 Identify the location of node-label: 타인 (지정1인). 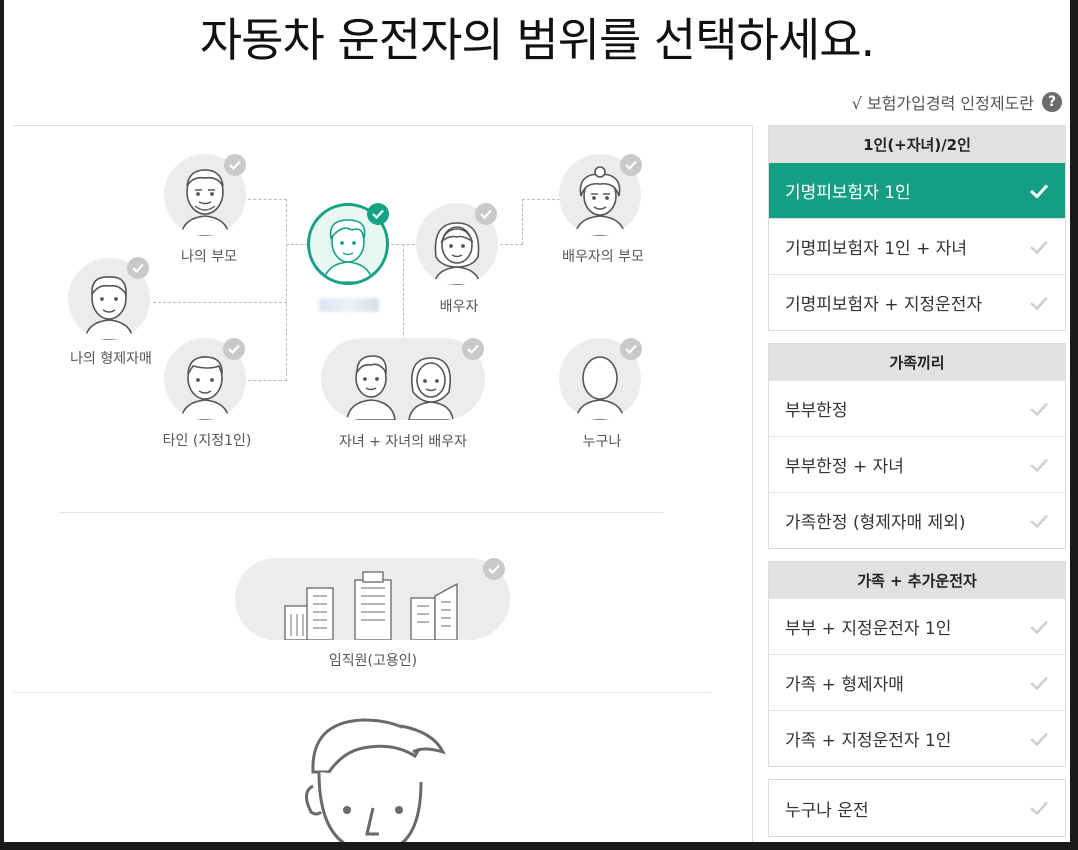
(207, 441).